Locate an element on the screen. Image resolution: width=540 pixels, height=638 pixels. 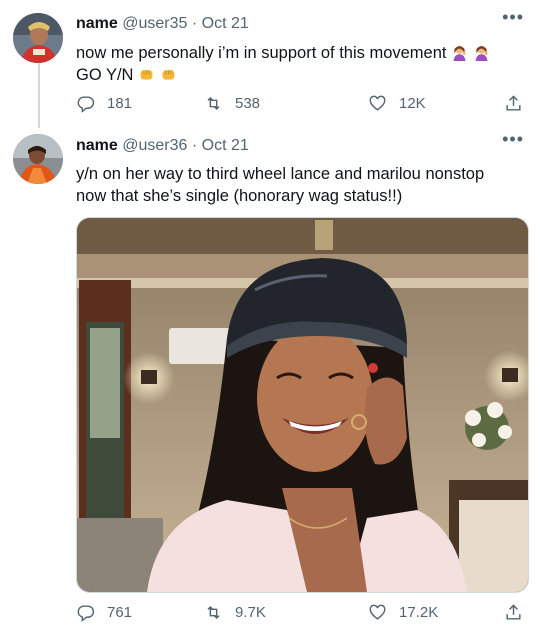
reply-button: 761 is located at coordinates (104, 612).